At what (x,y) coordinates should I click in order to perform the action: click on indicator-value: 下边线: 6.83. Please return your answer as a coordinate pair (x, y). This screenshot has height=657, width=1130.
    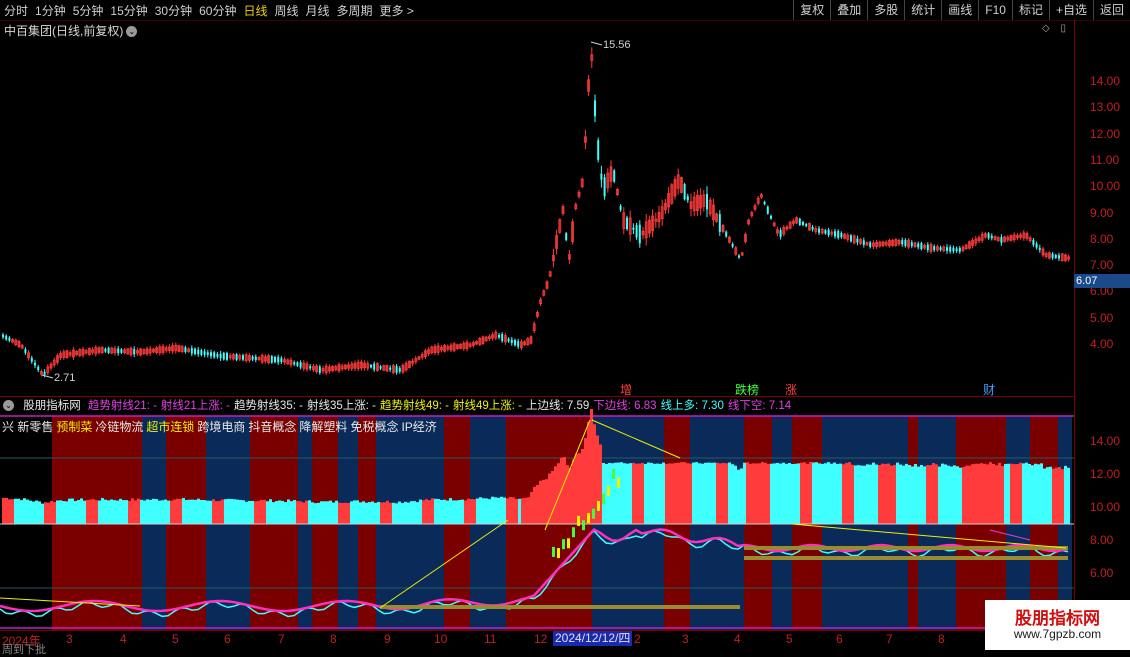
    Looking at the image, I should click on (625, 406).